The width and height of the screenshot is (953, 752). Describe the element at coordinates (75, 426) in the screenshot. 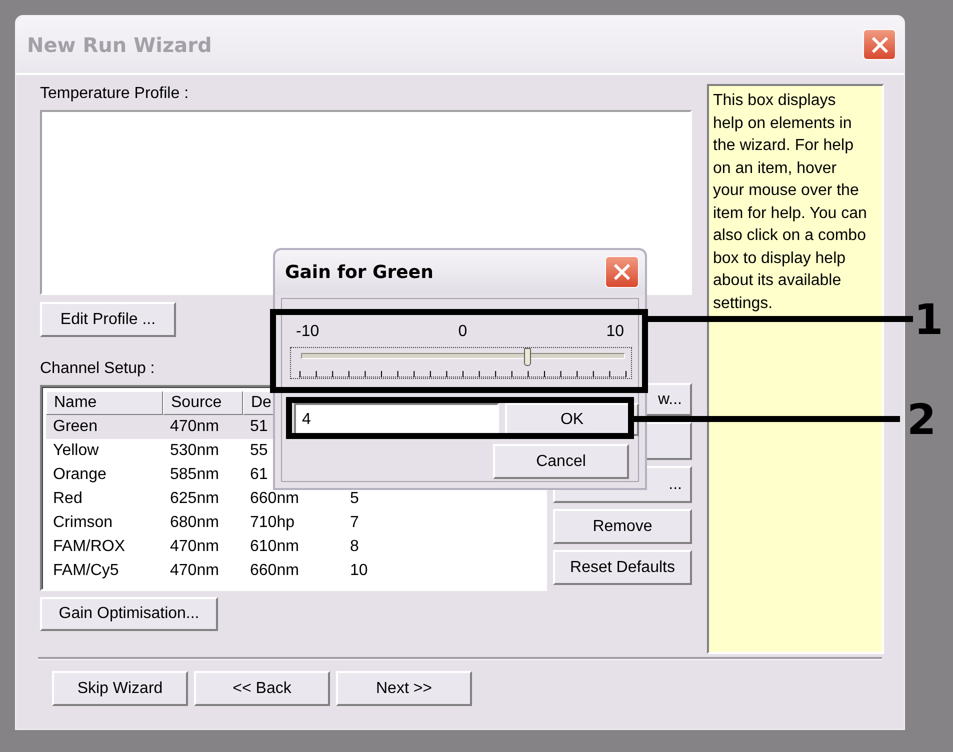

I see `table-cell: Green` at that location.